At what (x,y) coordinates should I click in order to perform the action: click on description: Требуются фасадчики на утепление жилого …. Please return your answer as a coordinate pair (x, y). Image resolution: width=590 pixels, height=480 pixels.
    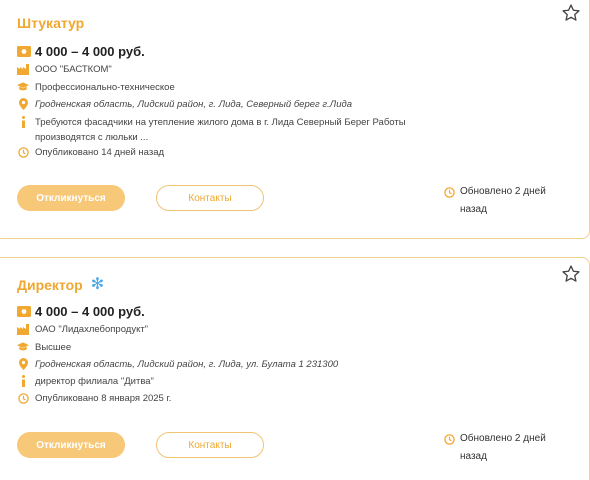
    Looking at the image, I should click on (220, 130).